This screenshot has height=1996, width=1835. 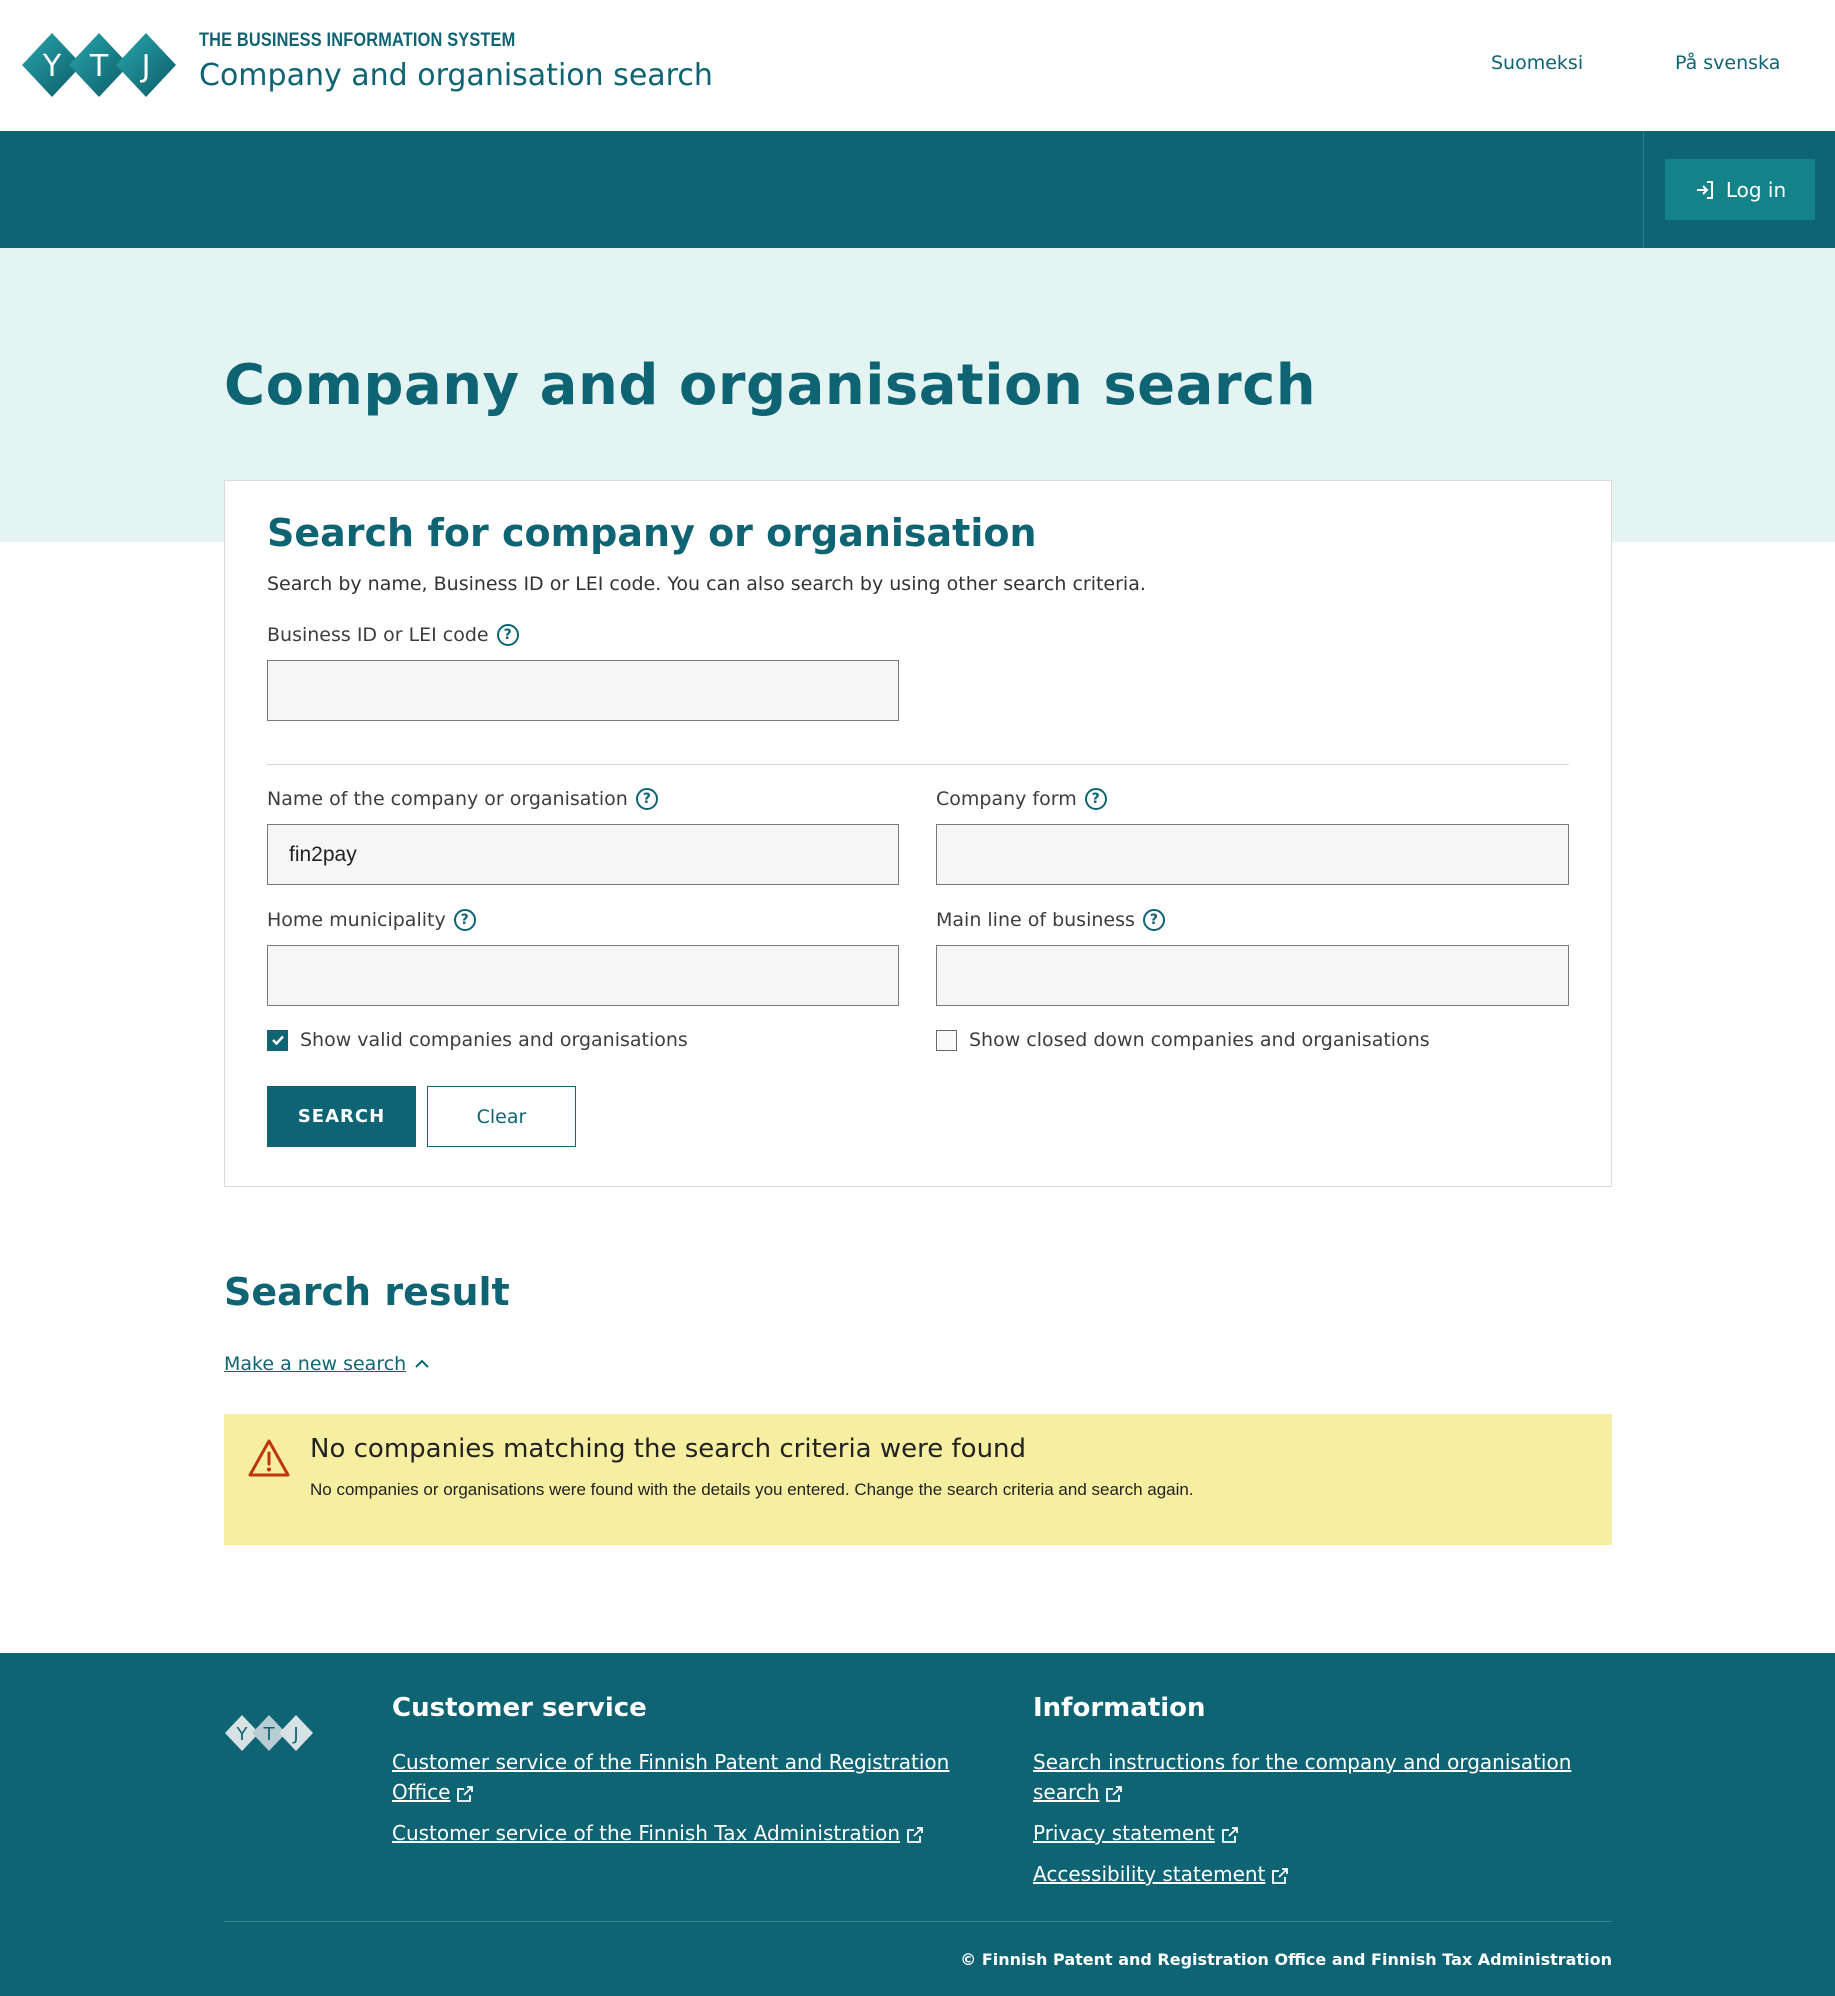 What do you see at coordinates (918, 1921) in the screenshot?
I see `footer-divider` at bounding box center [918, 1921].